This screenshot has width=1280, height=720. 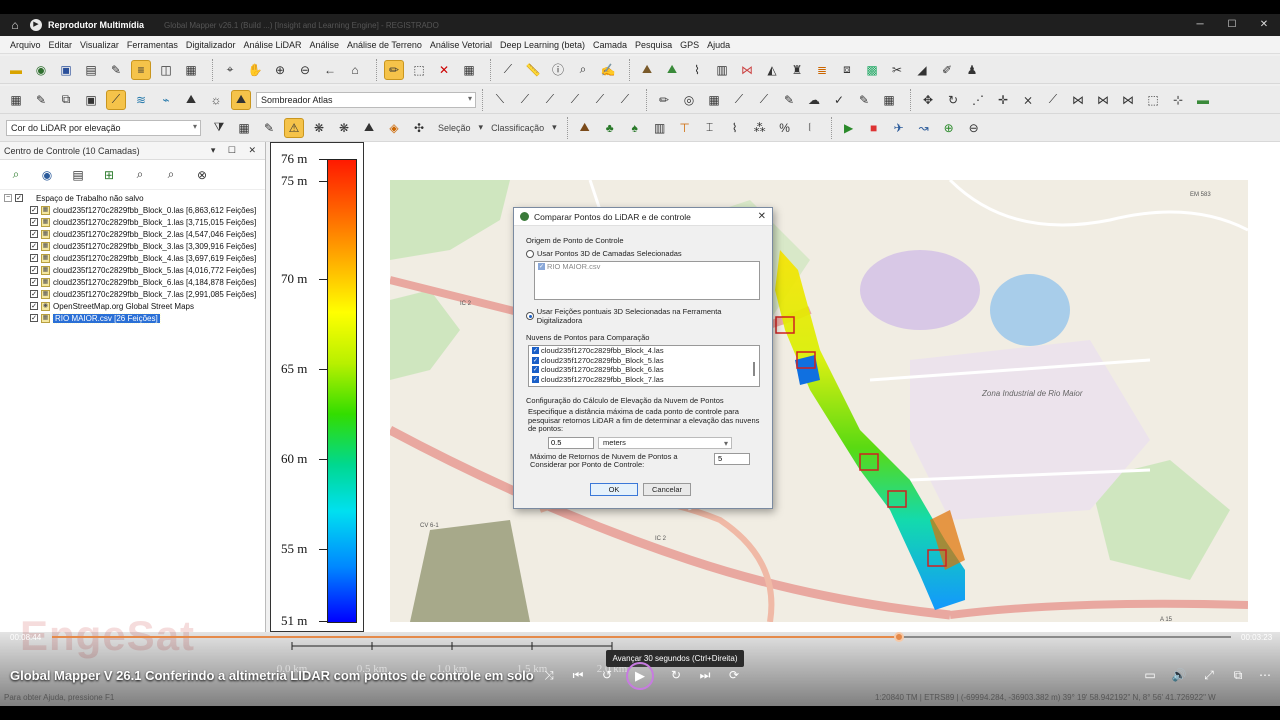 What do you see at coordinates (647, 267) in the screenshot?
I see `list-item: ✓ RIO MAIOR.csv` at bounding box center [647, 267].